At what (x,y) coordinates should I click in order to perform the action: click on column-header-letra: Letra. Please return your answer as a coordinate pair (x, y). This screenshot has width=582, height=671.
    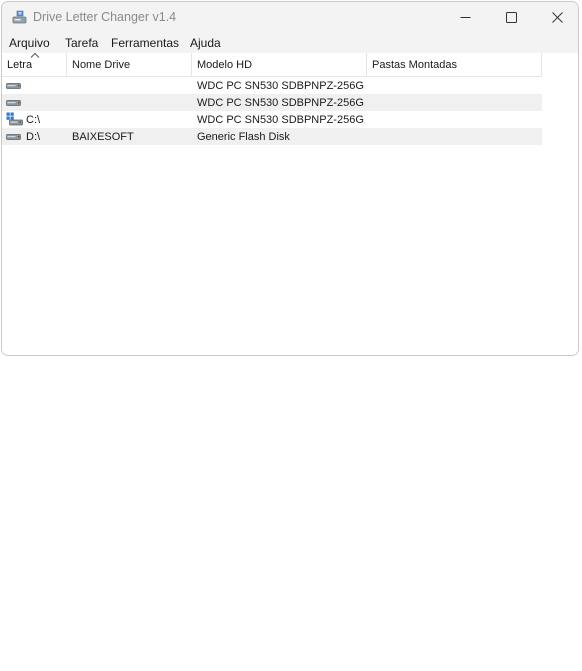
    Looking at the image, I should click on (34, 64).